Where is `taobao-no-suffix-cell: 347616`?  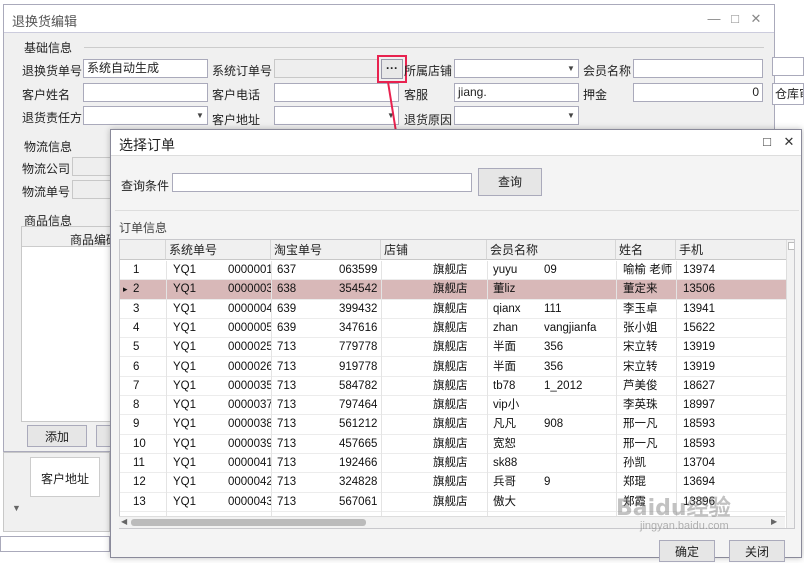
taobao-no-suffix-cell: 347616 is located at coordinates (358, 327).